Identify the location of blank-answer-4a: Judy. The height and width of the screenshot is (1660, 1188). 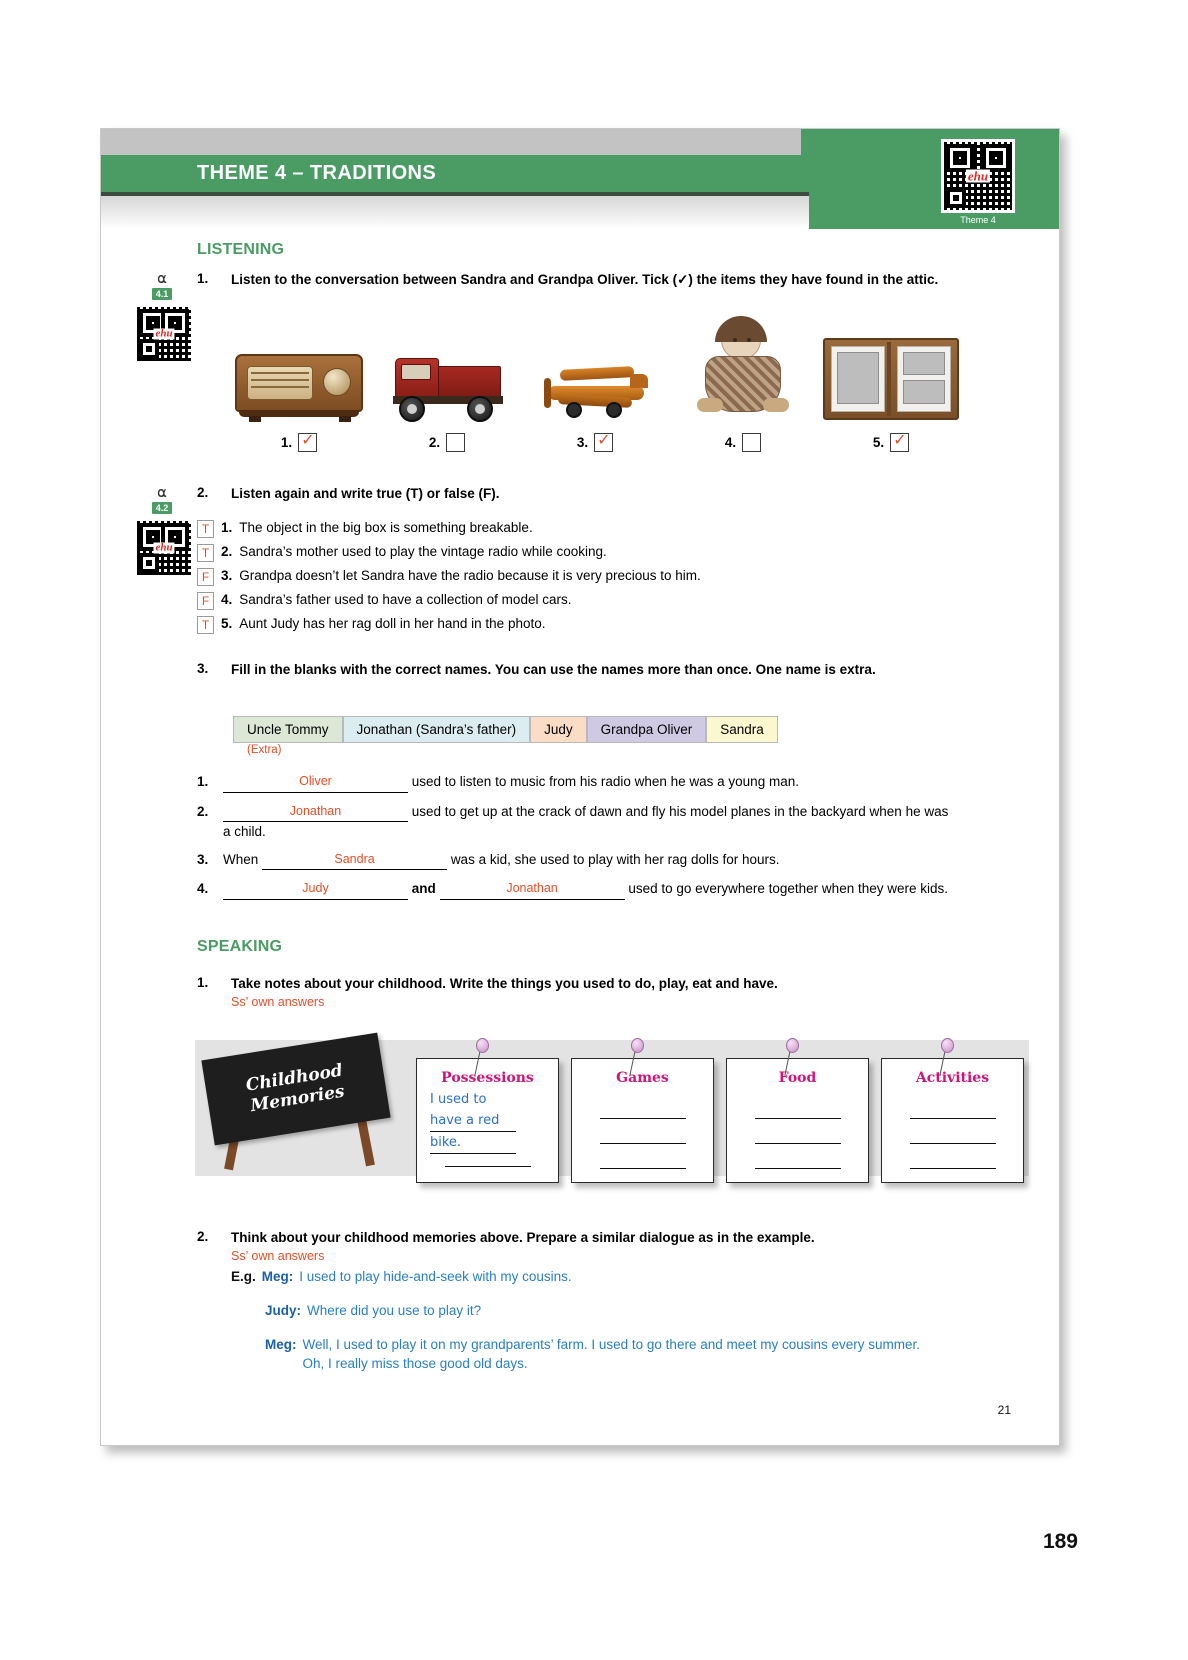
(315, 890).